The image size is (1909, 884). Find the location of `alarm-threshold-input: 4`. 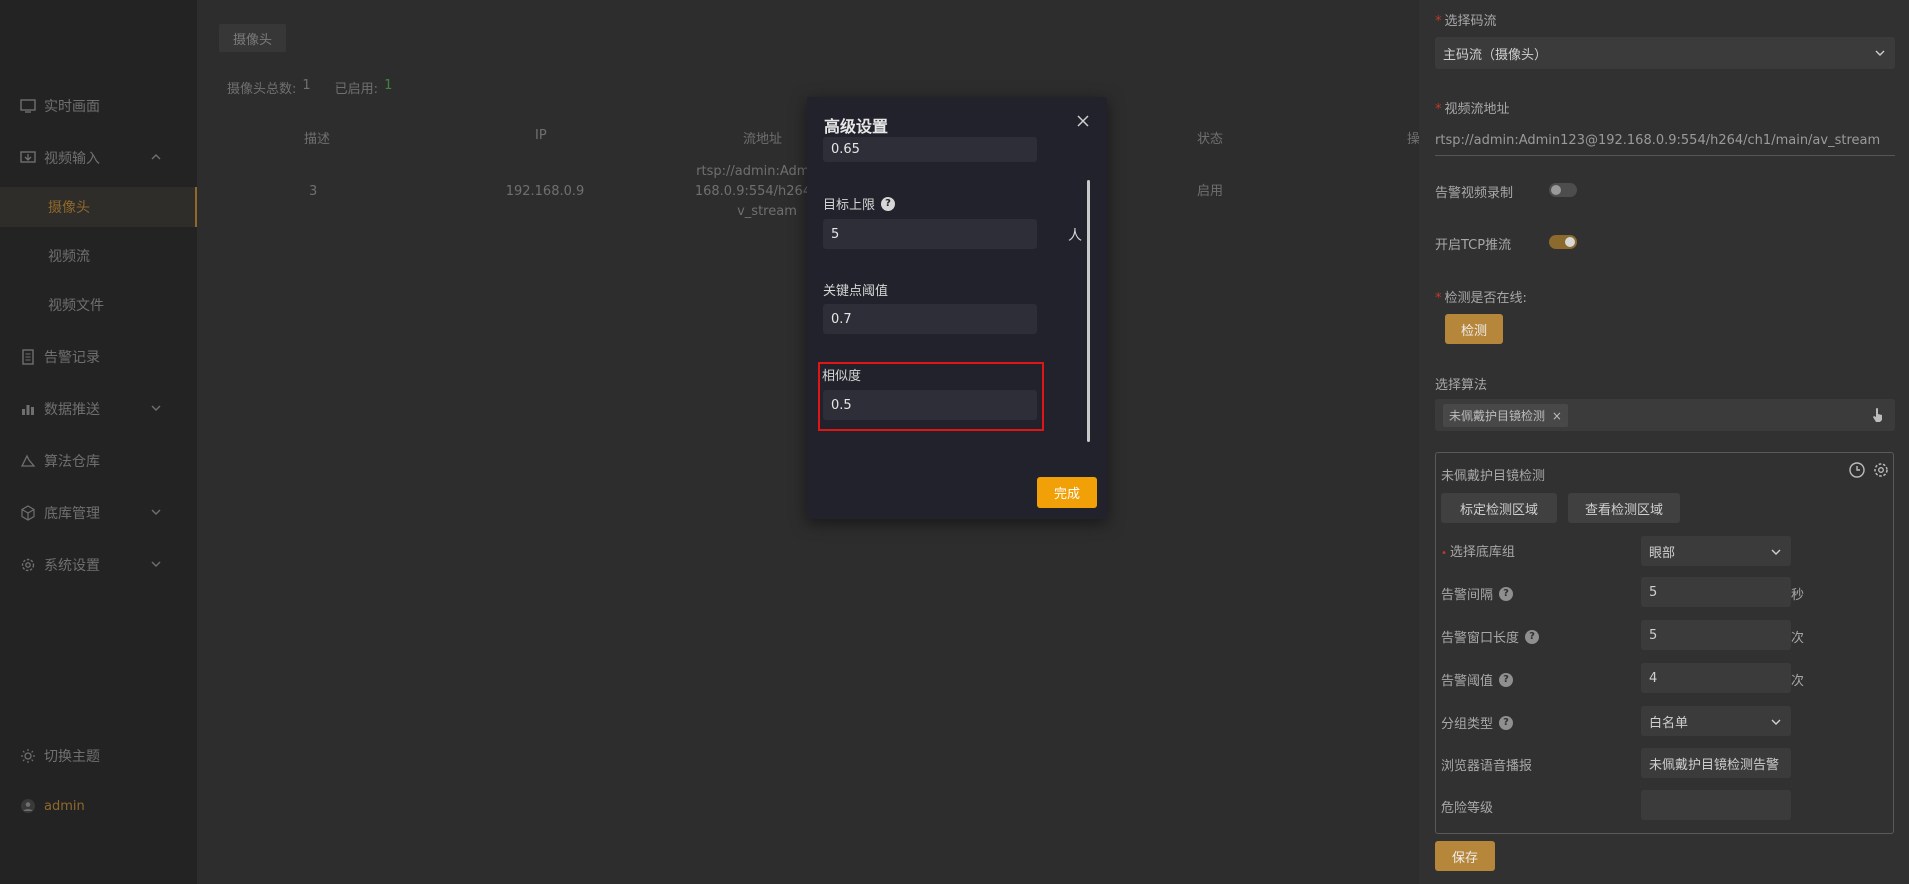

alarm-threshold-input: 4 is located at coordinates (1716, 678).